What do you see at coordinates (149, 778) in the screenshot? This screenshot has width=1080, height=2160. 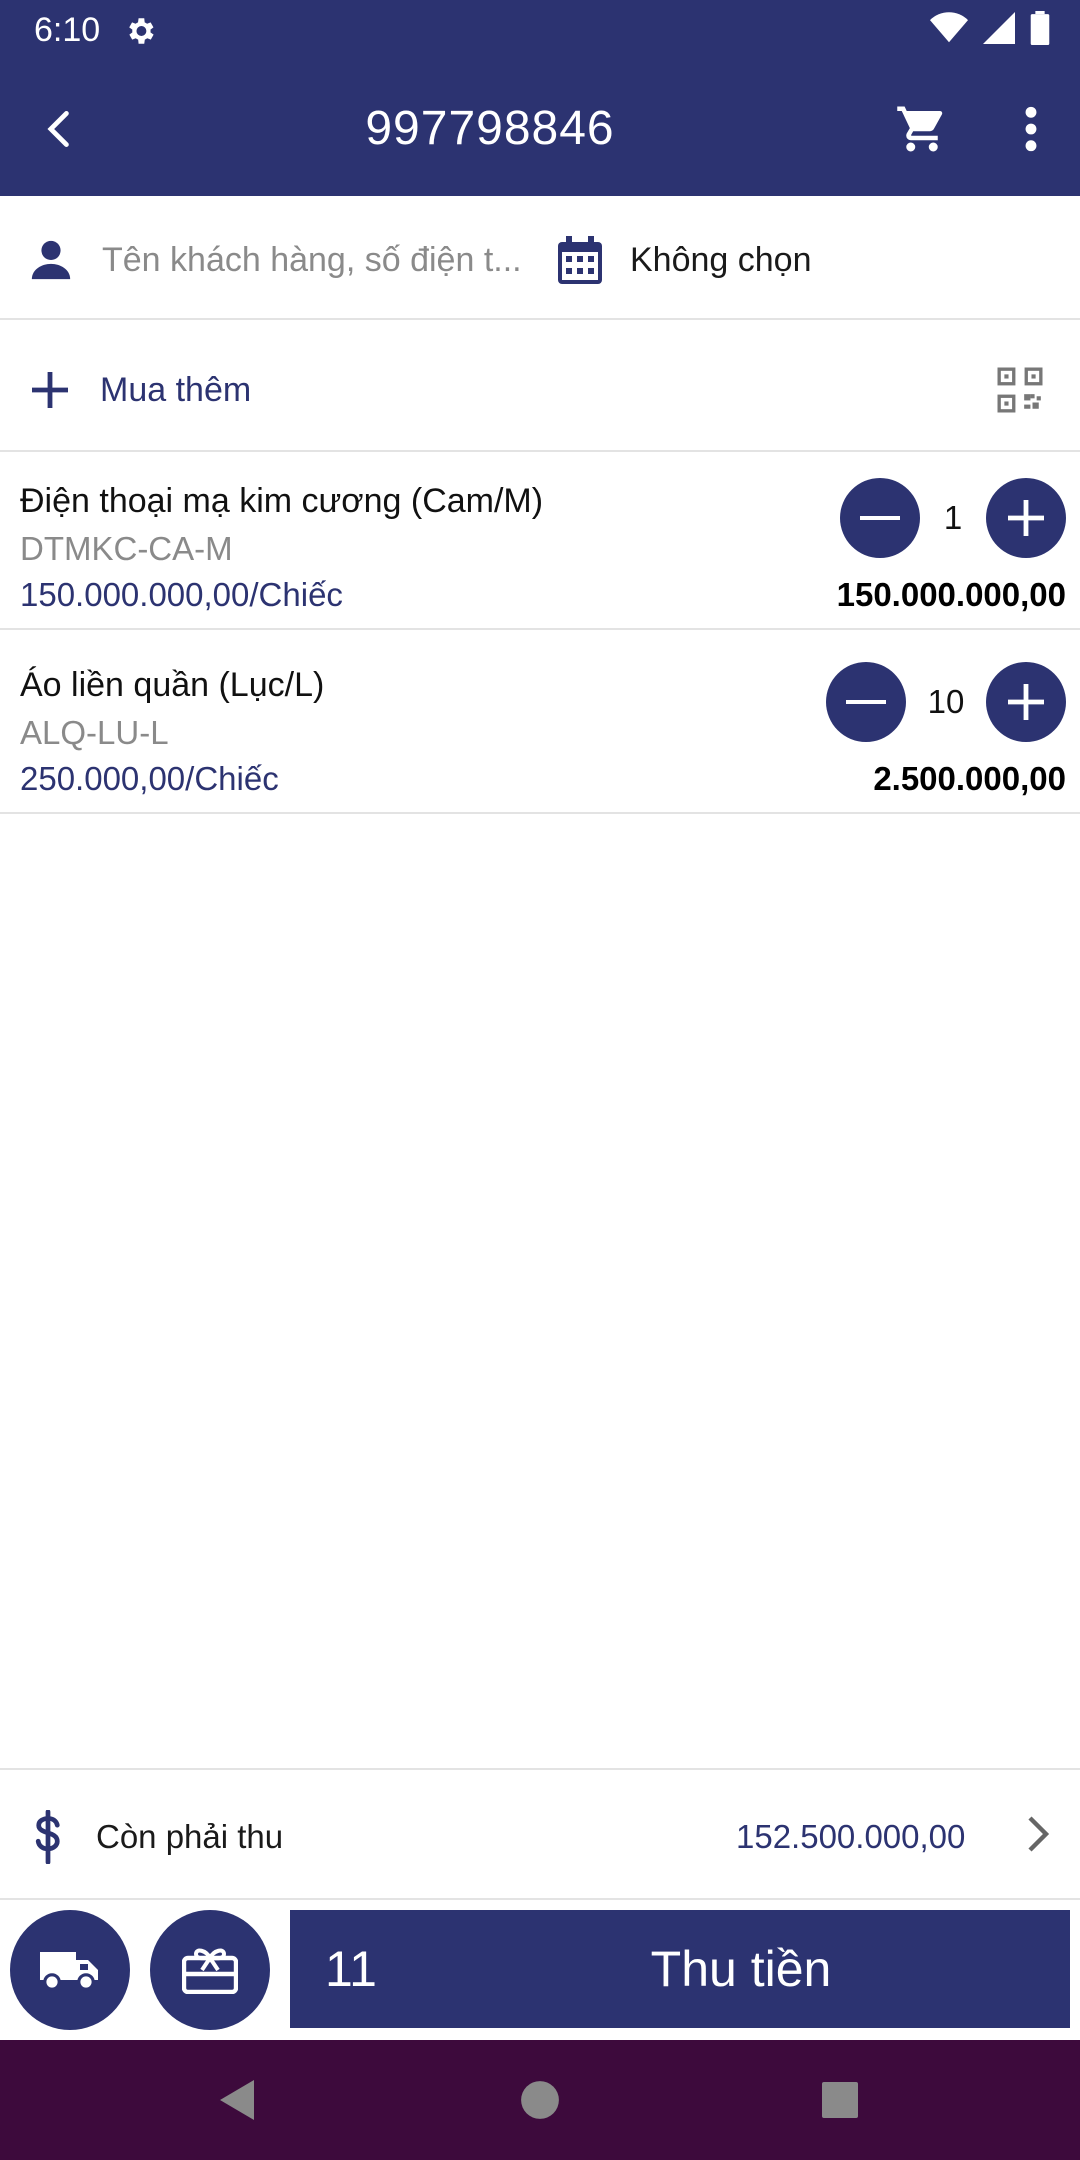 I see `item-unit-price: 250.000,00/Chiếc` at bounding box center [149, 778].